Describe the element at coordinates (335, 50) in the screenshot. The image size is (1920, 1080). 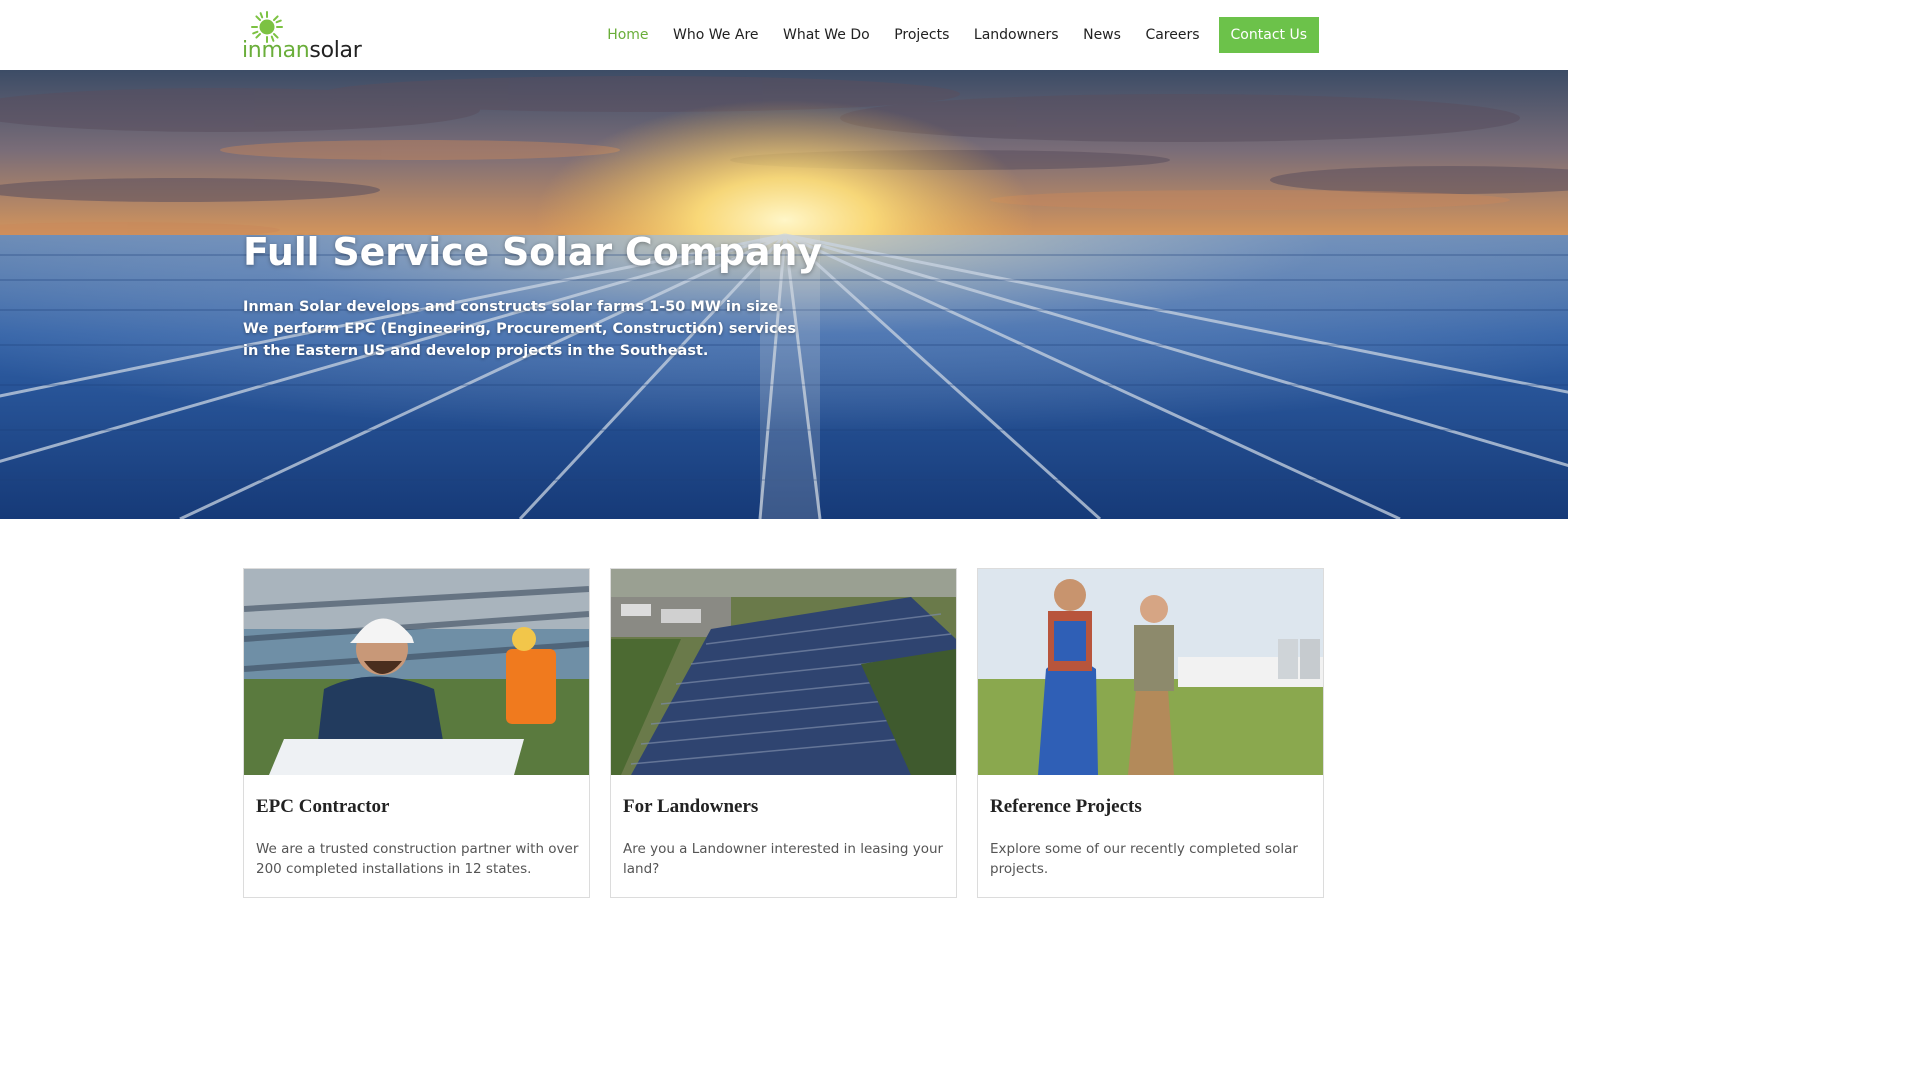
I see `logo-text-solar: solar` at that location.